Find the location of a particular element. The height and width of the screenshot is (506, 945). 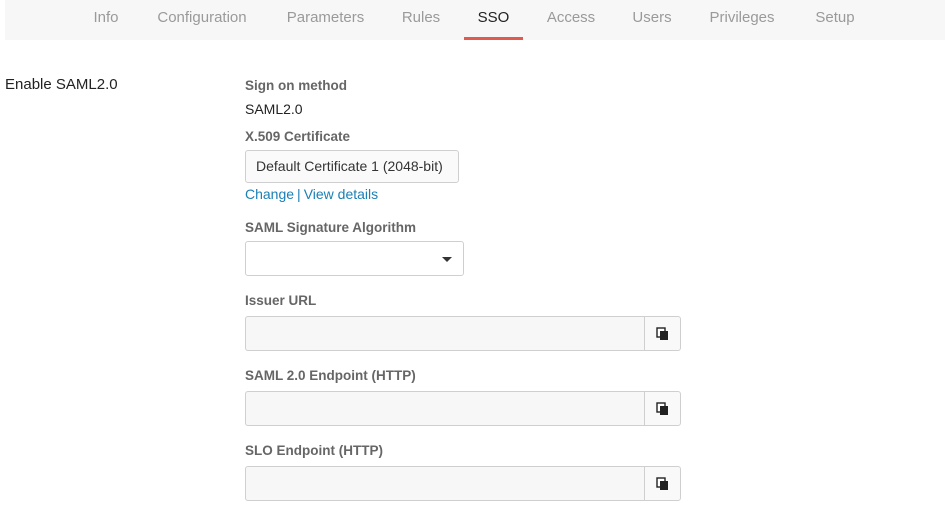

tab-privileges: Privileges is located at coordinates (742, 20).